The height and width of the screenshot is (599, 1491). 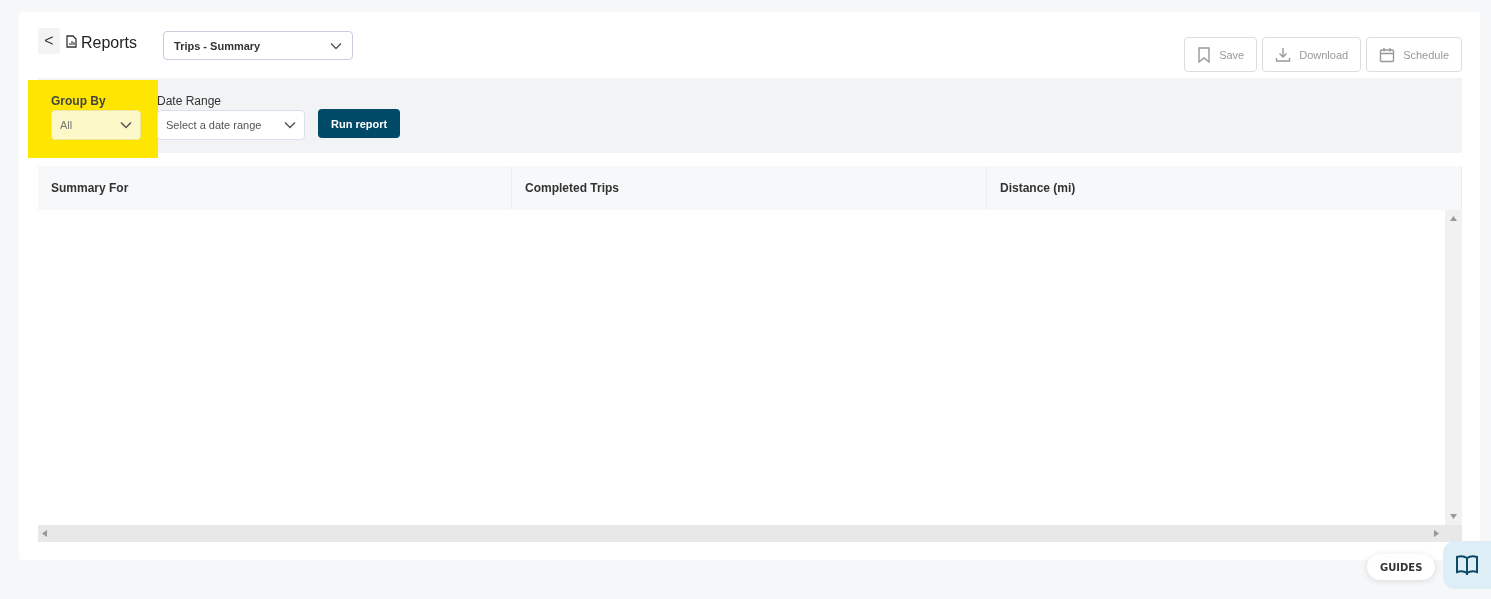 What do you see at coordinates (258, 45) in the screenshot?
I see `report-dropdown: Trips - Summary` at bounding box center [258, 45].